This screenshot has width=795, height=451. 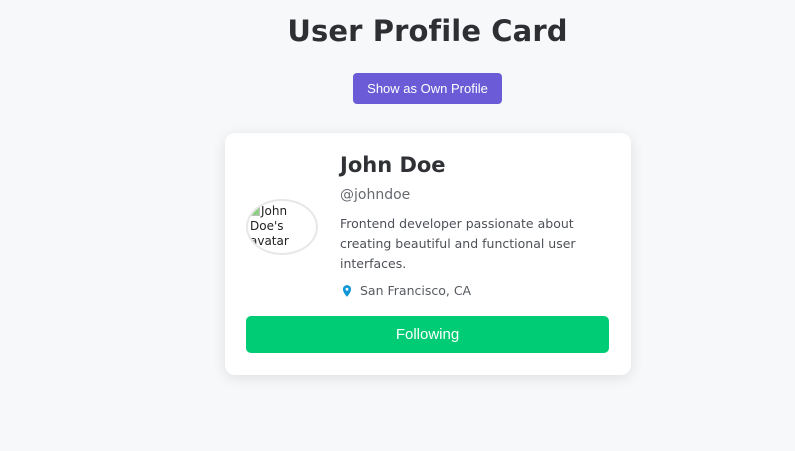 I want to click on avatar-alt-text: John Doe's avatar, so click(x=279, y=226).